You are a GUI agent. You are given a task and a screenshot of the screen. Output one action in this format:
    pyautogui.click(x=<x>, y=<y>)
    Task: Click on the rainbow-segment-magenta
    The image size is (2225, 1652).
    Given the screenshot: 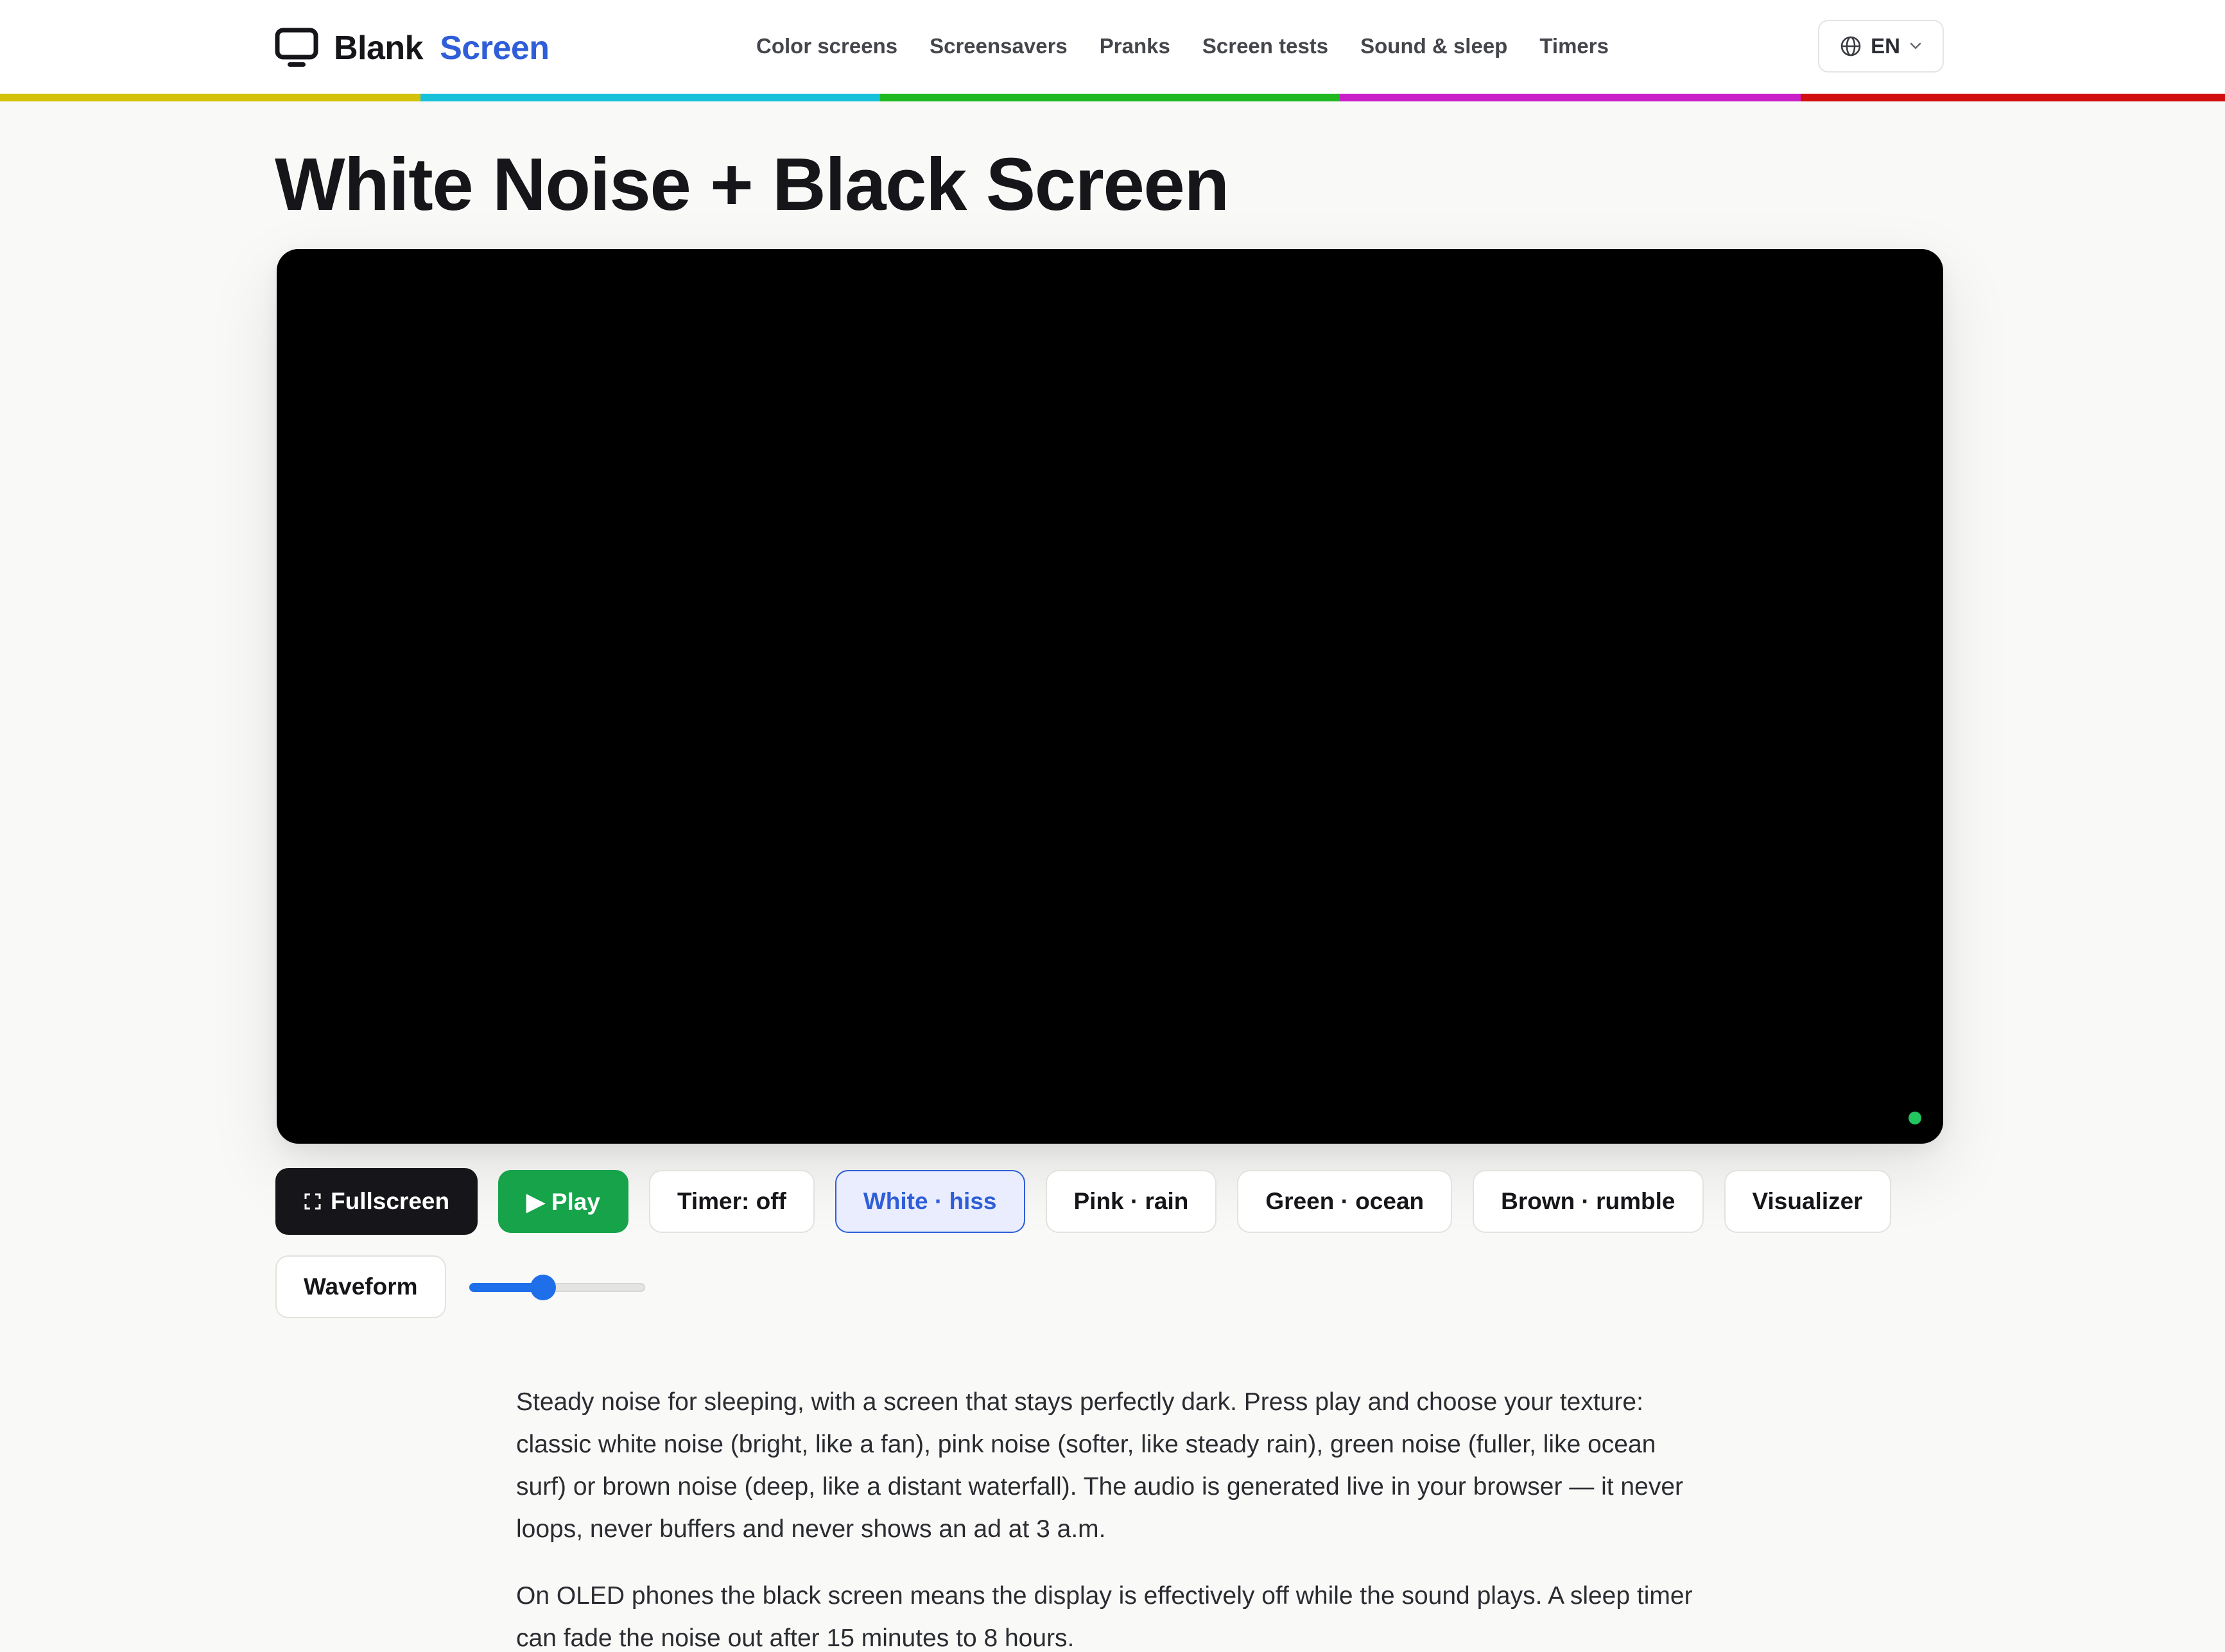 What is the action you would take?
    pyautogui.click(x=1570, y=97)
    